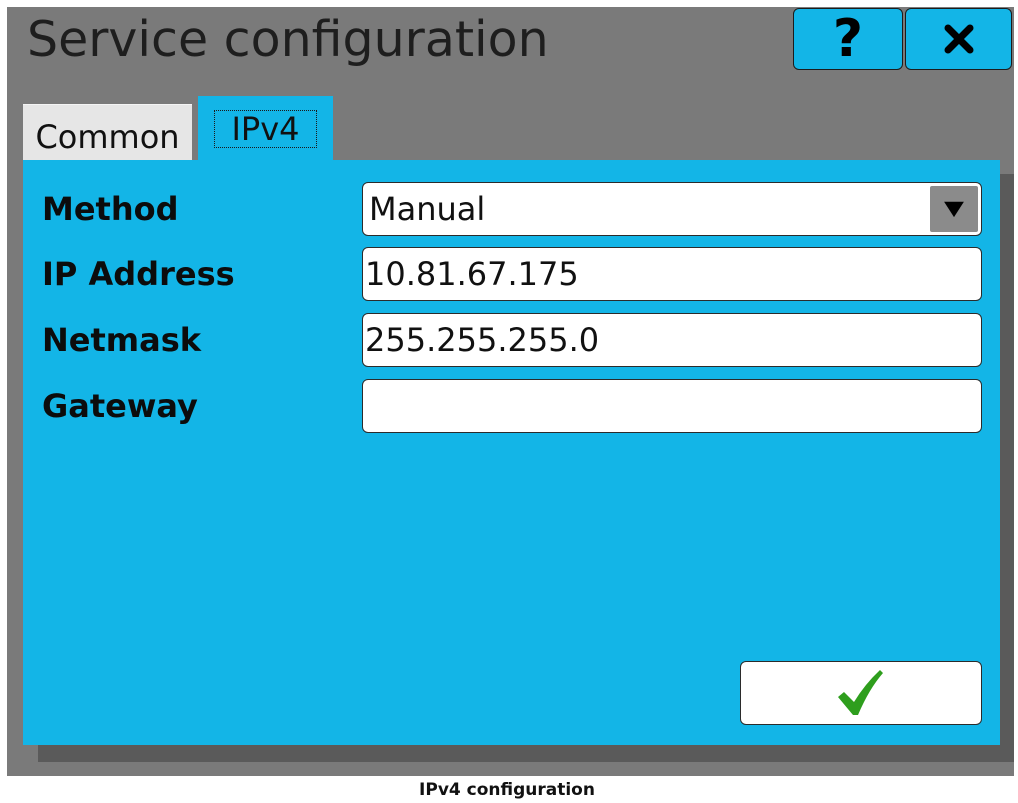 This screenshot has width=1018, height=803. I want to click on tab-label: IPv4, so click(265, 129).